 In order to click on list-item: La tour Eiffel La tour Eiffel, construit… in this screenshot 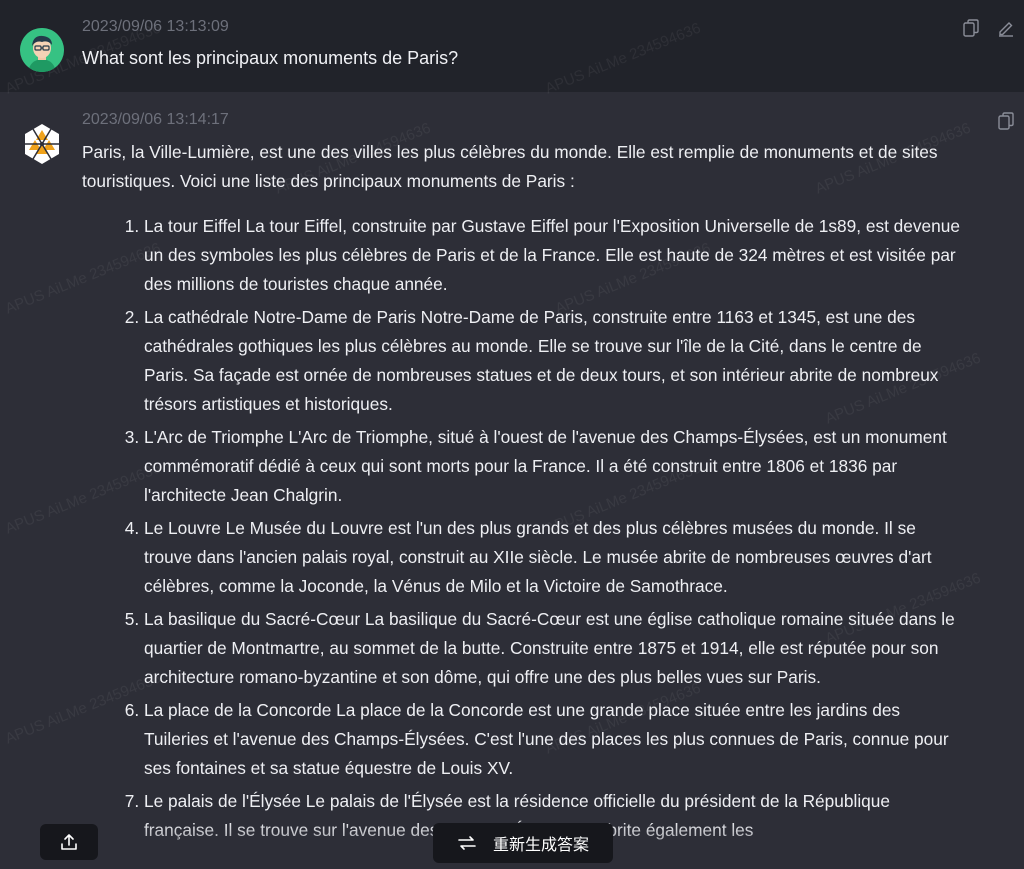, I will do `click(553, 255)`.